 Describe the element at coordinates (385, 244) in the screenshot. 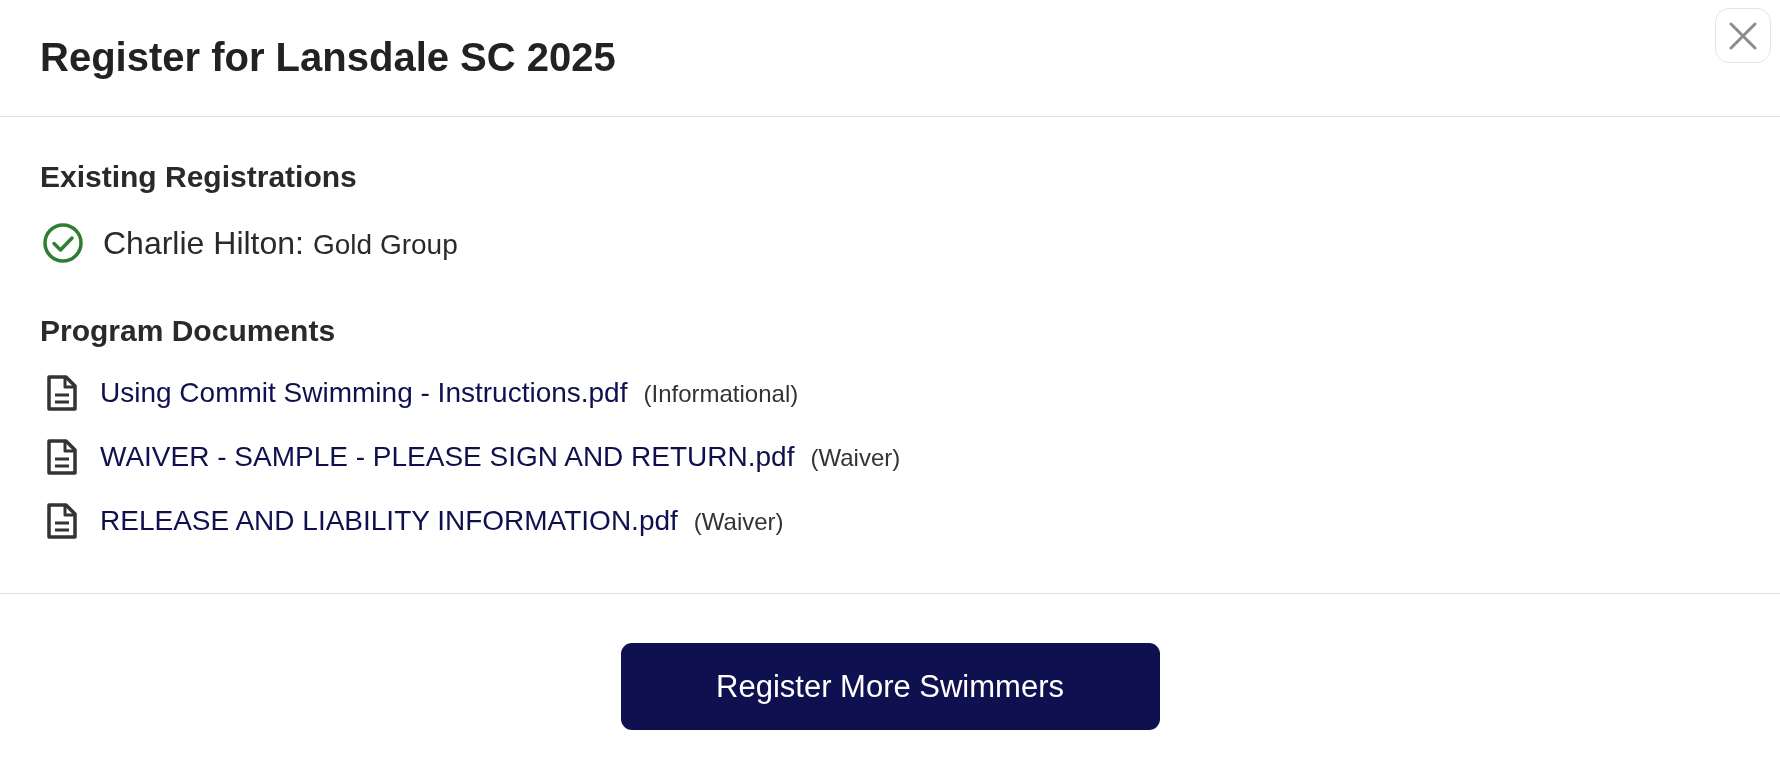

I see `group-name: Gold Group` at that location.